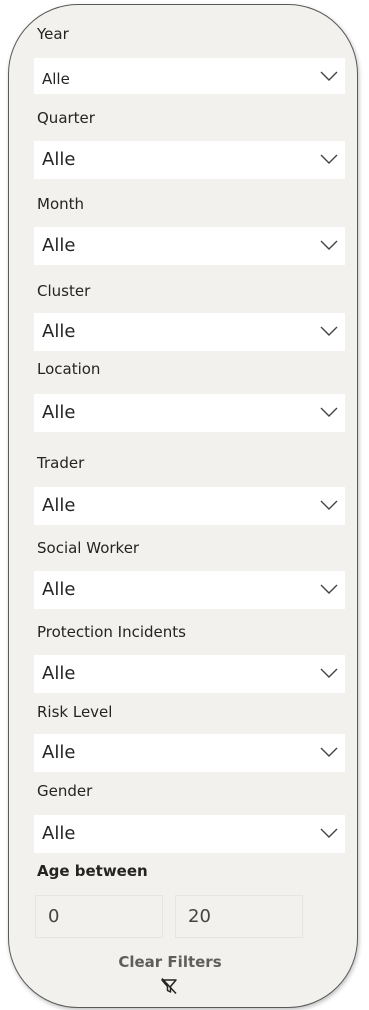 This screenshot has width=369, height=1010. Describe the element at coordinates (75, 712) in the screenshot. I see `risk-level-label: Risk Level` at that location.